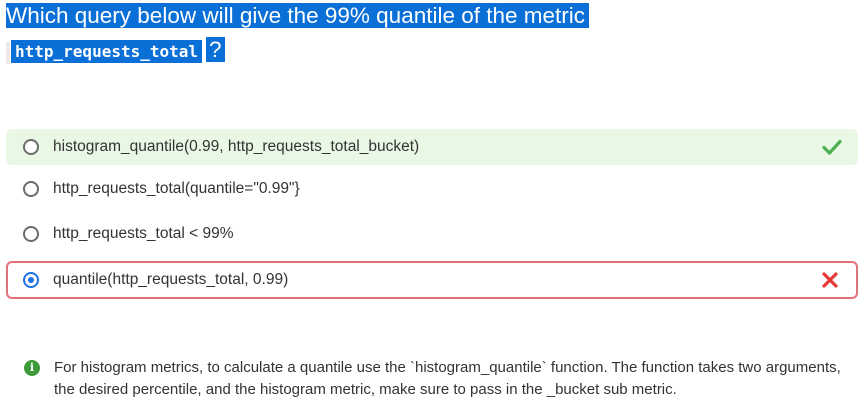 The height and width of the screenshot is (412, 864). I want to click on code-tick, so click(8, 52).